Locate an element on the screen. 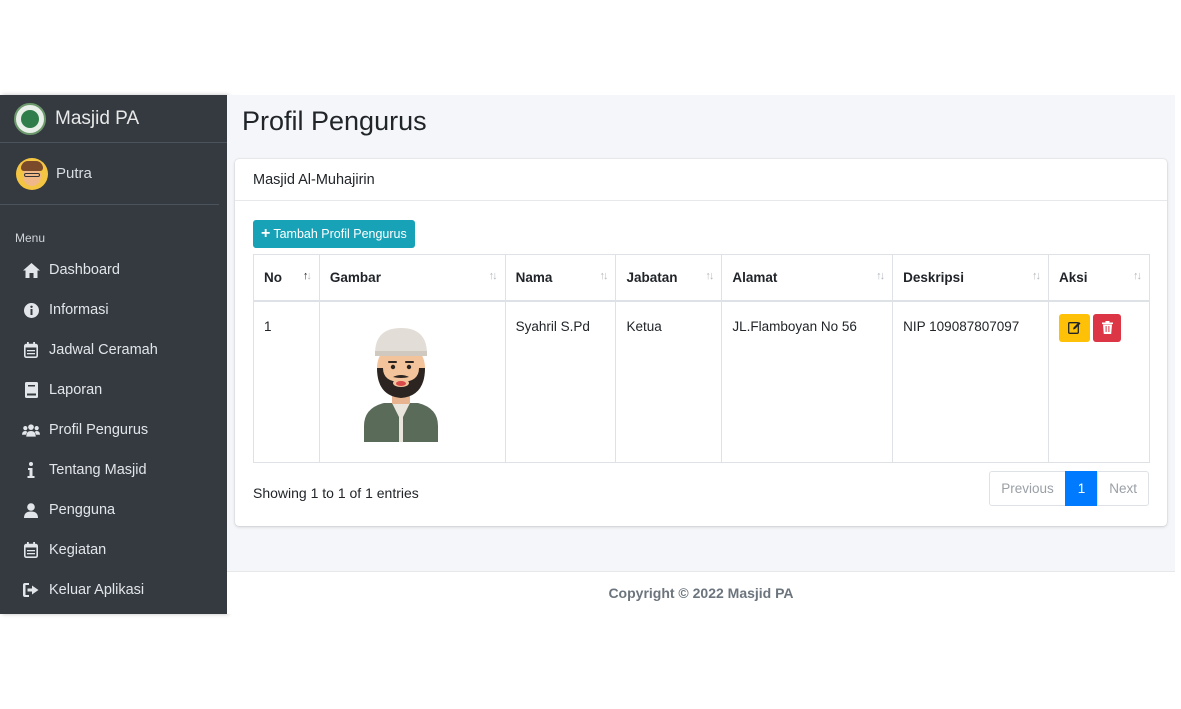  sidebar-item-label: Informasi is located at coordinates (79, 310).